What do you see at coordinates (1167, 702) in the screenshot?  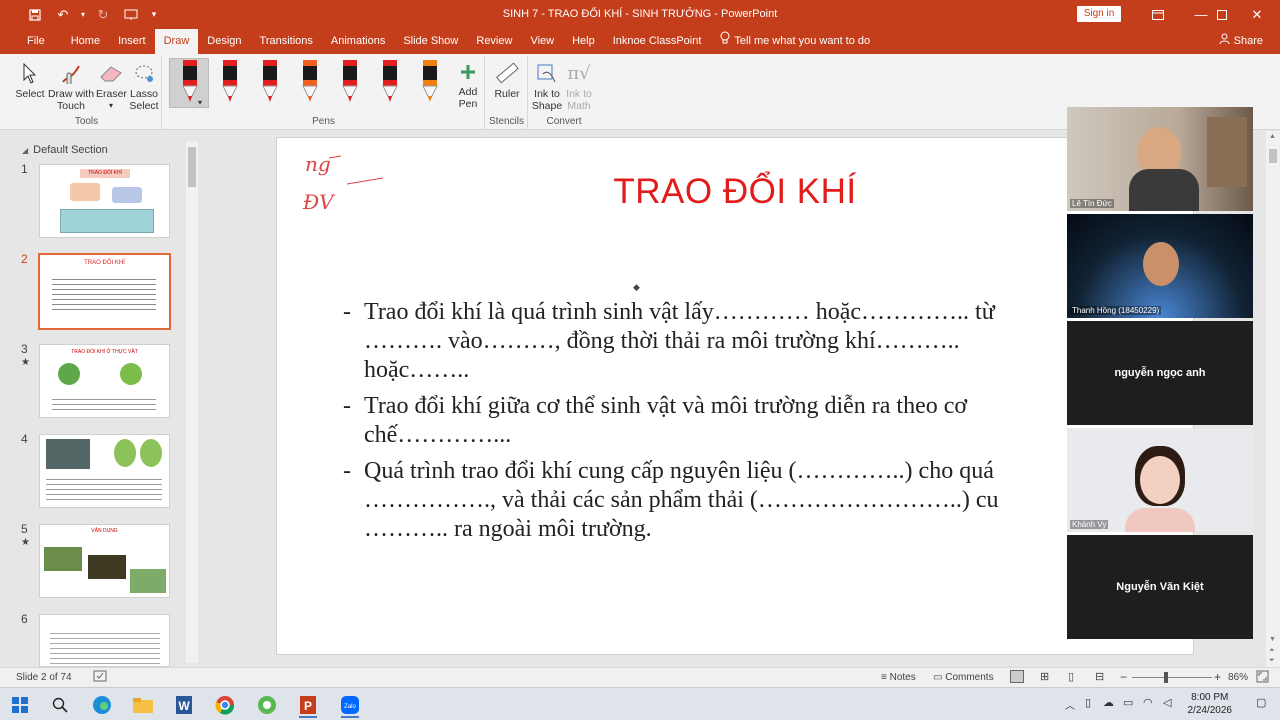 I see `volume-icon: ◁` at bounding box center [1167, 702].